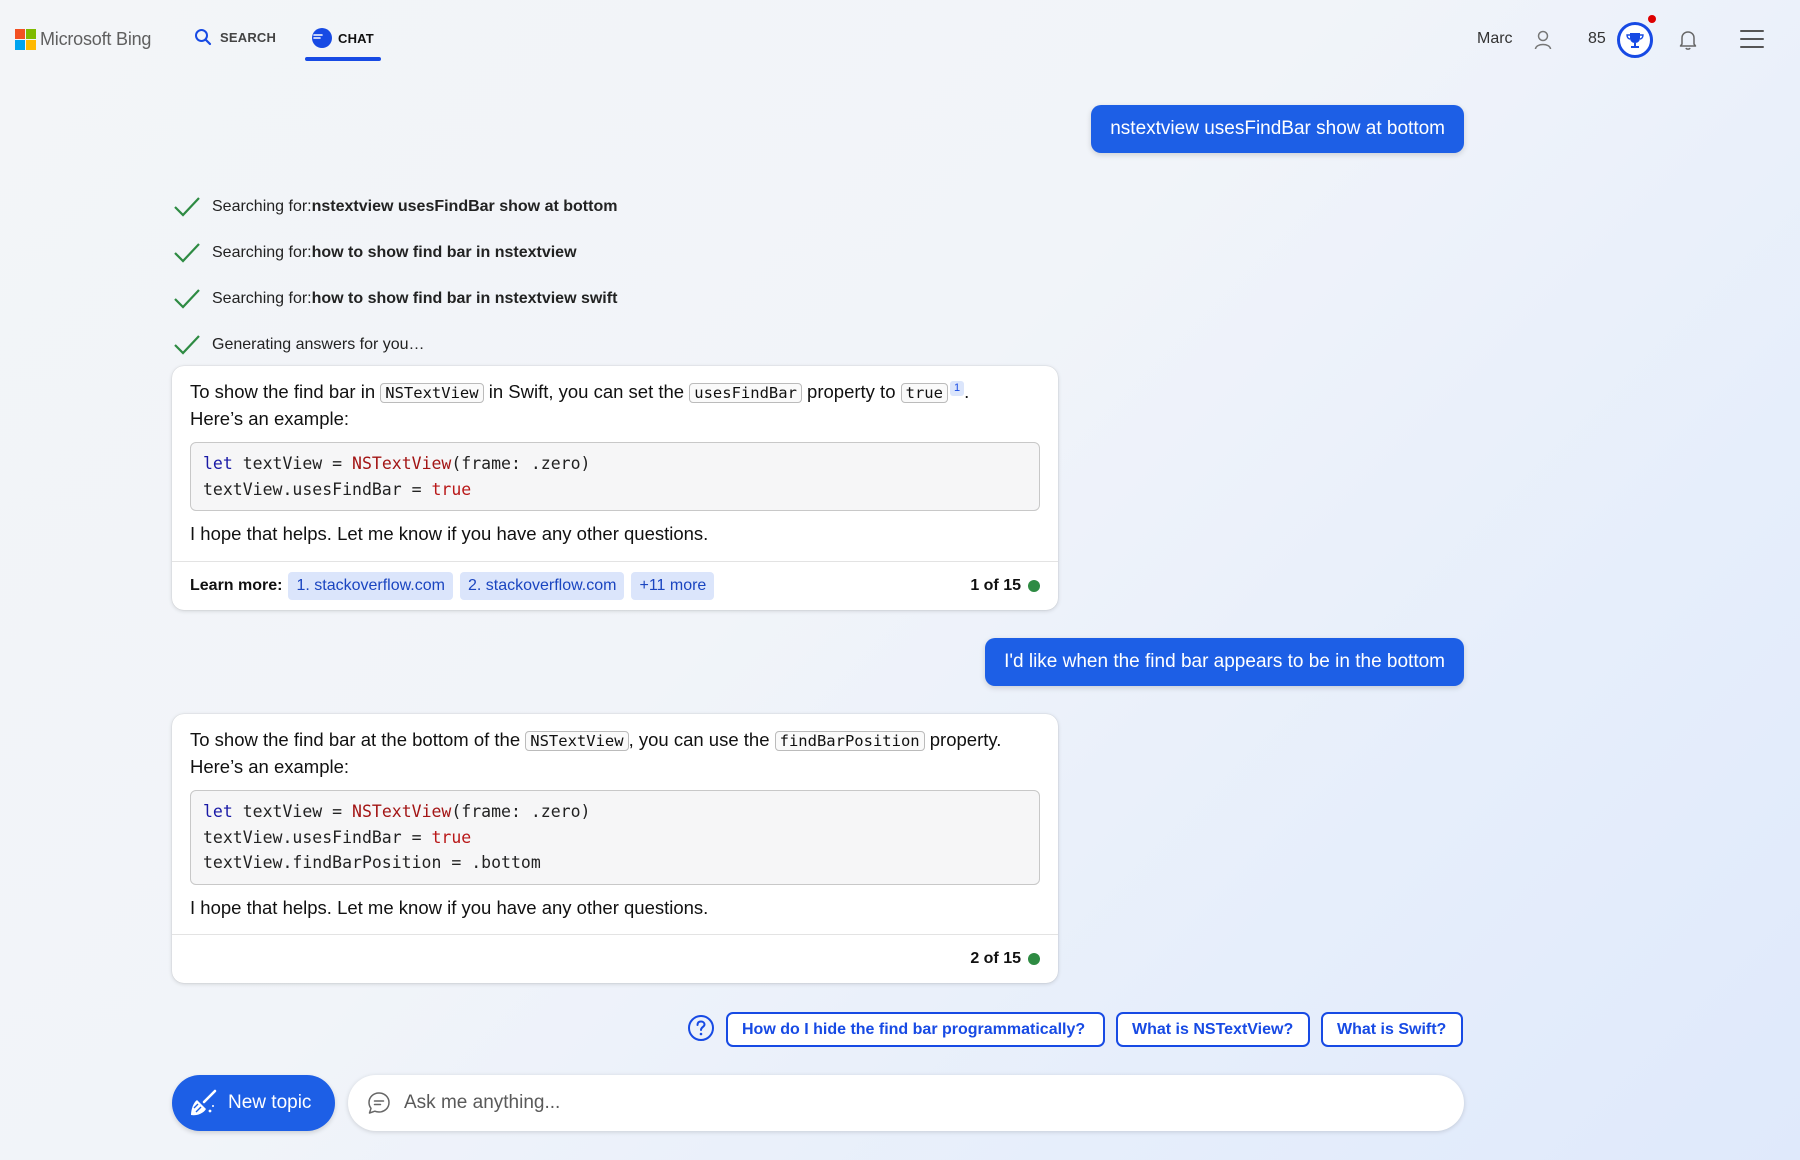 This screenshot has height=1160, width=1800. Describe the element at coordinates (701, 739) in the screenshot. I see `text-span: , you can use the` at that location.